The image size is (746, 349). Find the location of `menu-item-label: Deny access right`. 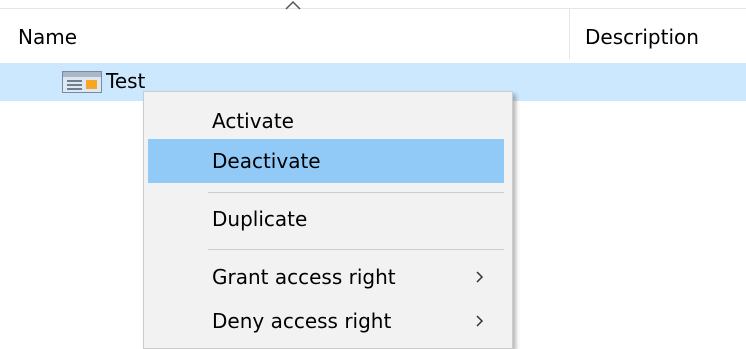

menu-item-label: Deny access right is located at coordinates (302, 321).